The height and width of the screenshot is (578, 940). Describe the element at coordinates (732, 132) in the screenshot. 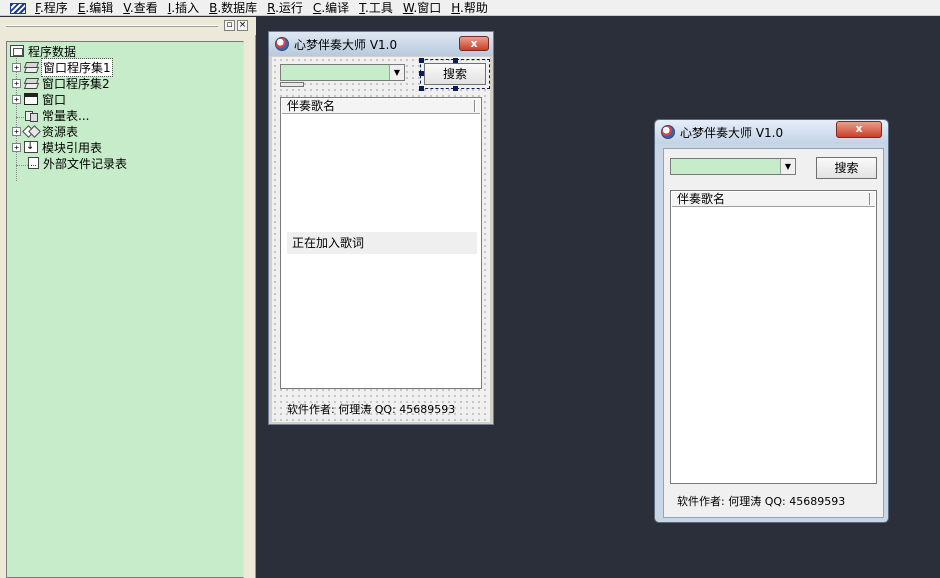

I see `preview-title: 心梦伴奏大师 V1.0` at that location.